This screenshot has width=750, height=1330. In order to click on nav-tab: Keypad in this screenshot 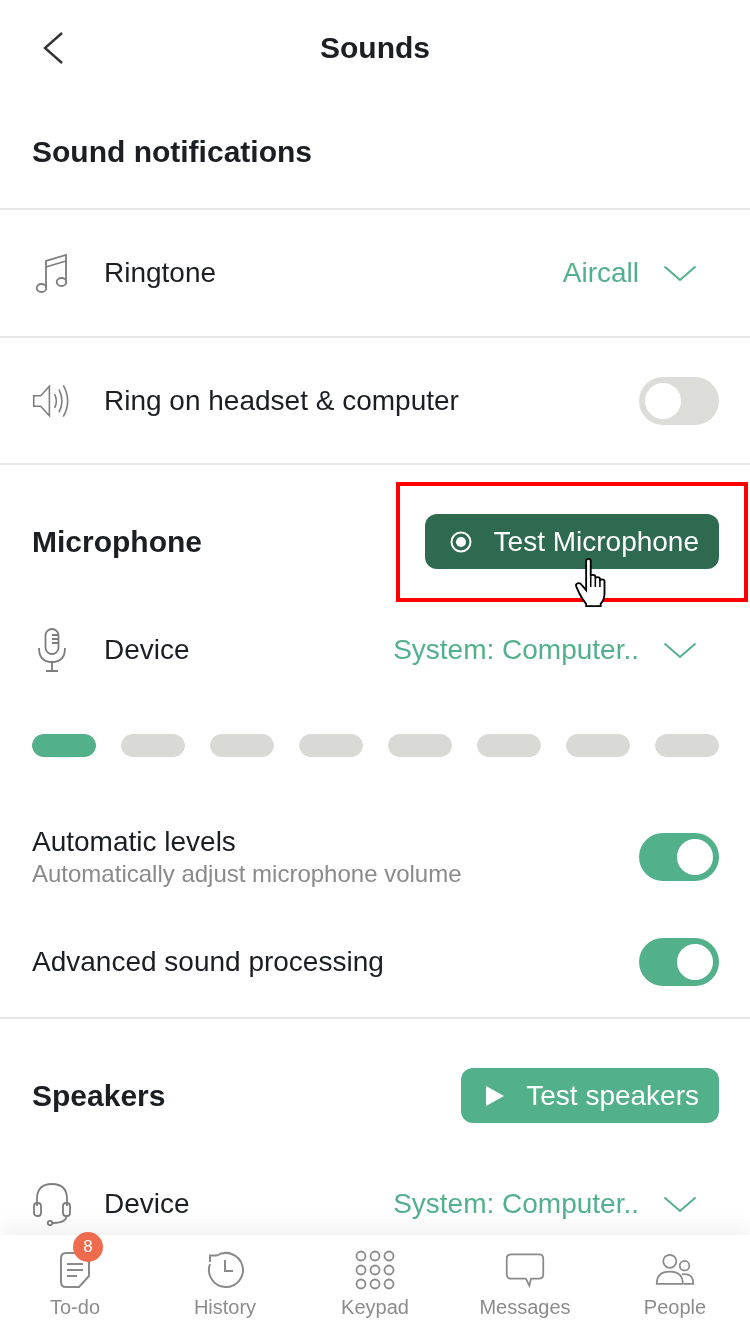, I will do `click(375, 1282)`.